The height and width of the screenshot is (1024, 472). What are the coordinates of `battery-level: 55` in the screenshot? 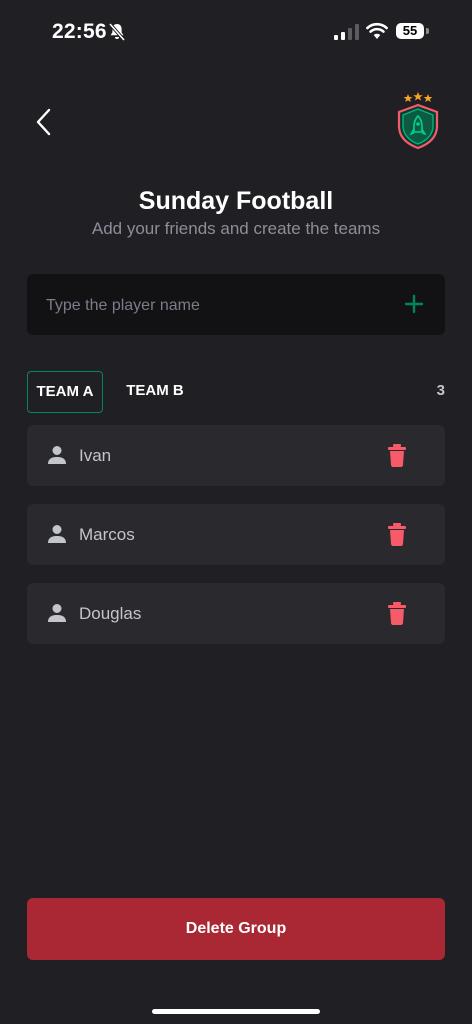 It's located at (410, 31).